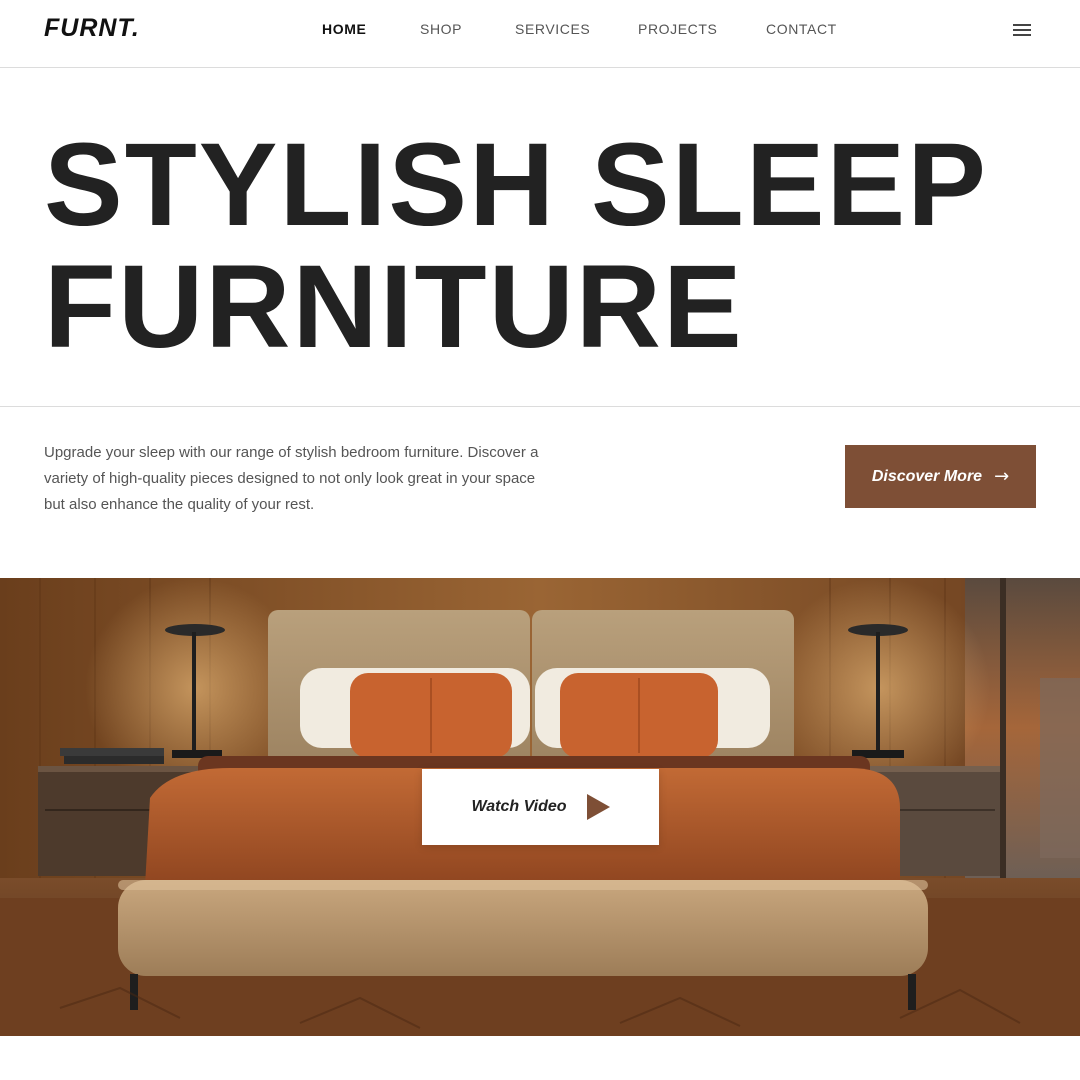 The width and height of the screenshot is (1080, 1080). Describe the element at coordinates (516, 185) in the screenshot. I see `hero-title-line-1: STYLISH SLEEP` at that location.